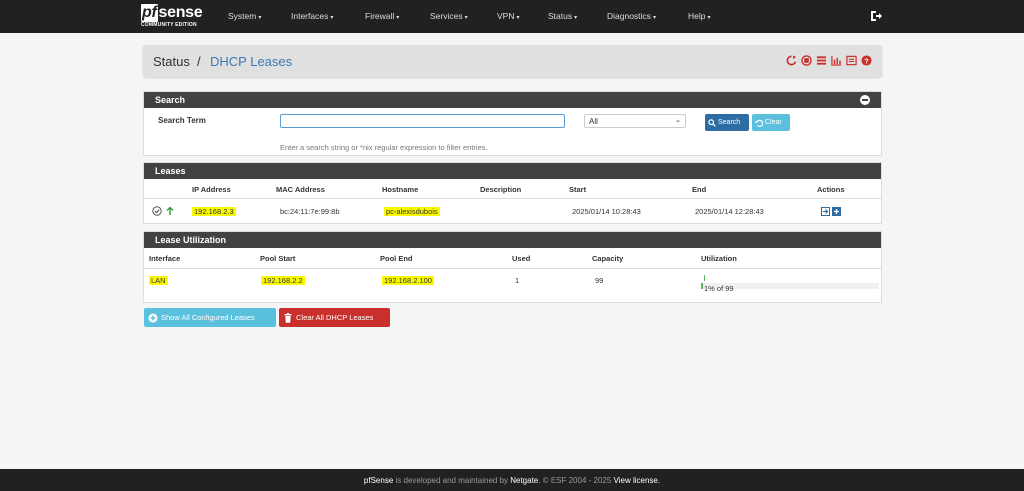 This screenshot has height=491, width=1024. What do you see at coordinates (599, 280) in the screenshot?
I see `util-capacity: 99` at bounding box center [599, 280].